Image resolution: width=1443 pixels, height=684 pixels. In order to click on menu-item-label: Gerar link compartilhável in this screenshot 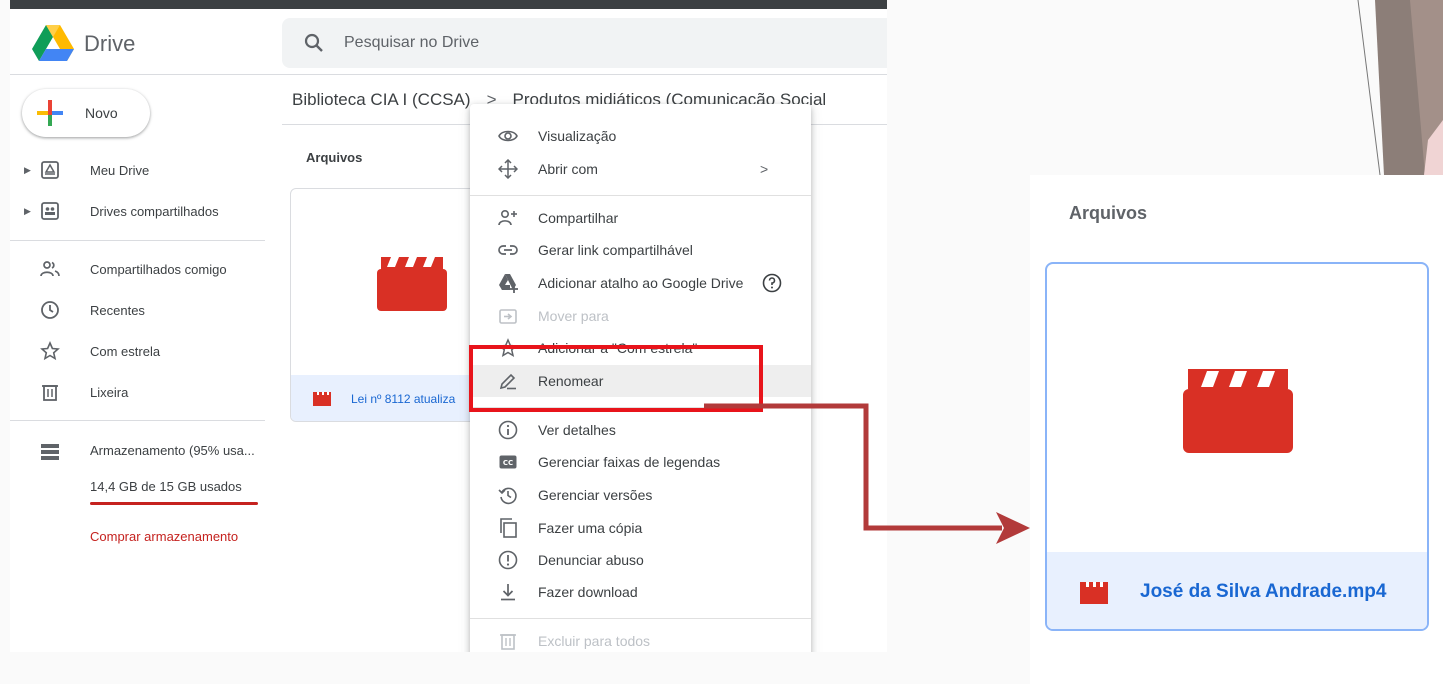, I will do `click(615, 250)`.